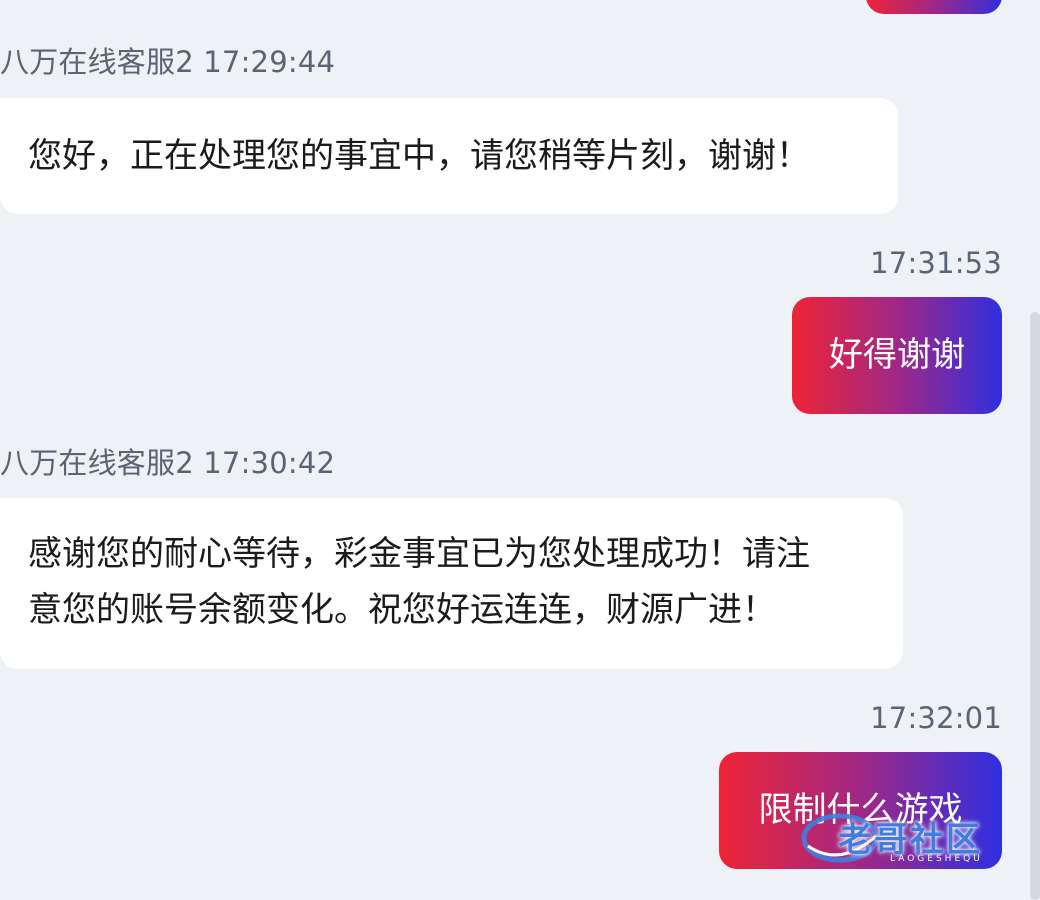 Image resolution: width=1040 pixels, height=900 pixels. Describe the element at coordinates (936, 859) in the screenshot. I see `watermark-subtitle: LAOGESHEQU` at that location.